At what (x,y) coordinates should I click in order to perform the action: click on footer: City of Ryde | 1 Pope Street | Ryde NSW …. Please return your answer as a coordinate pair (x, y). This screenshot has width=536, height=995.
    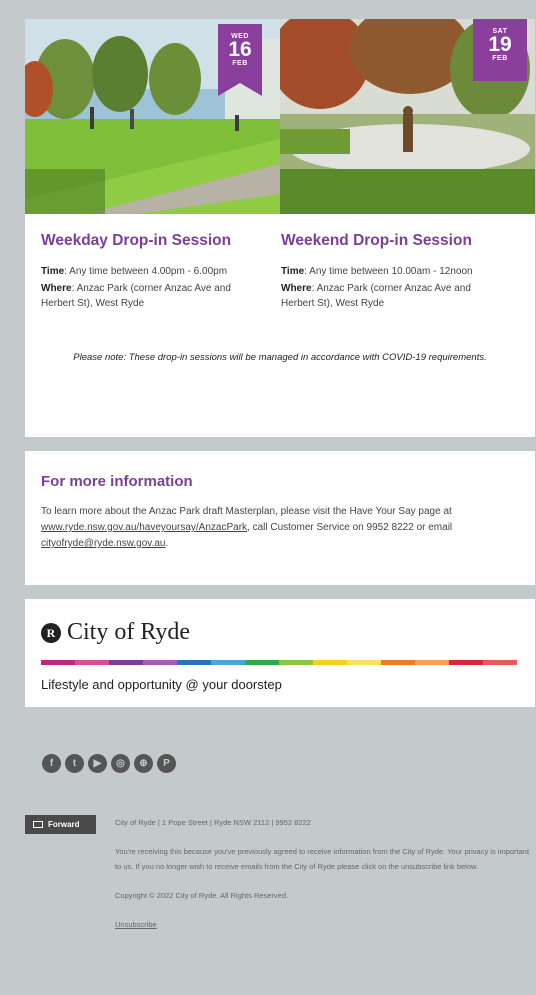
    Looking at the image, I should click on (324, 873).